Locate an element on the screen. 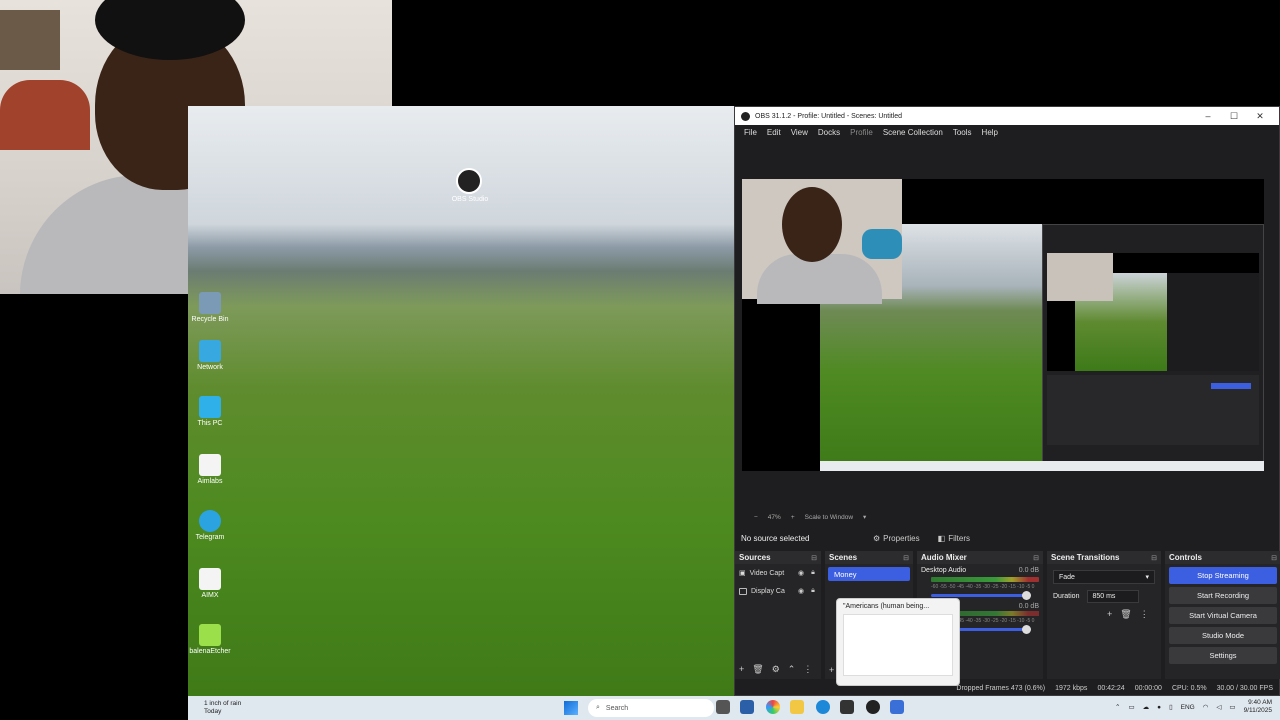  weather-day: Today is located at coordinates (213, 711).